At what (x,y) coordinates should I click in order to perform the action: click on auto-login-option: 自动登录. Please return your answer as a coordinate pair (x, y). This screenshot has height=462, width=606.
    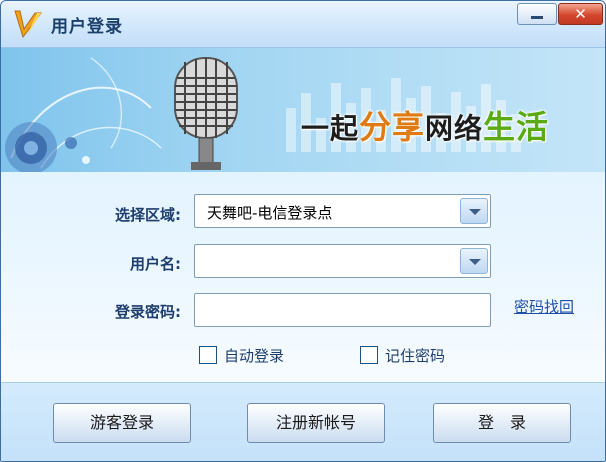
    Looking at the image, I should click on (254, 356).